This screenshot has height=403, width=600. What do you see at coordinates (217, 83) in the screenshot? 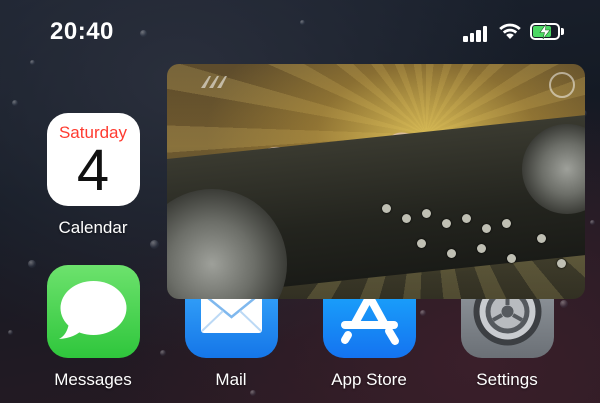
I see `video-logo-watermark` at bounding box center [217, 83].